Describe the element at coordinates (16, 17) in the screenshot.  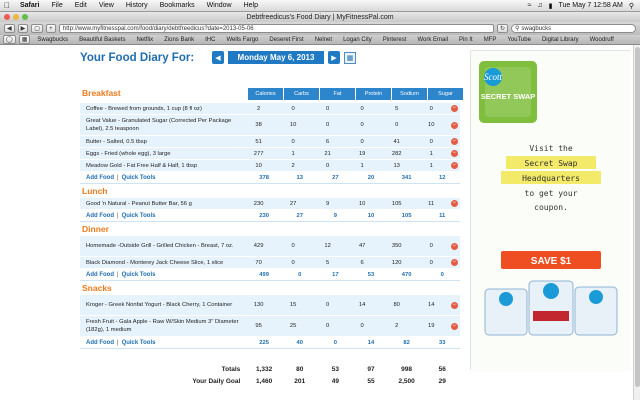
I see `minimize-icon` at that location.